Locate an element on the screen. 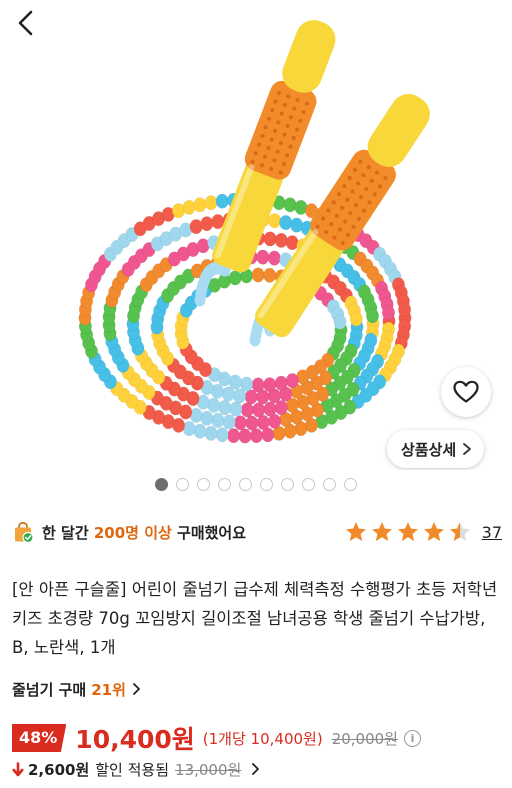 The height and width of the screenshot is (788, 512). back-button is located at coordinates (27, 23).